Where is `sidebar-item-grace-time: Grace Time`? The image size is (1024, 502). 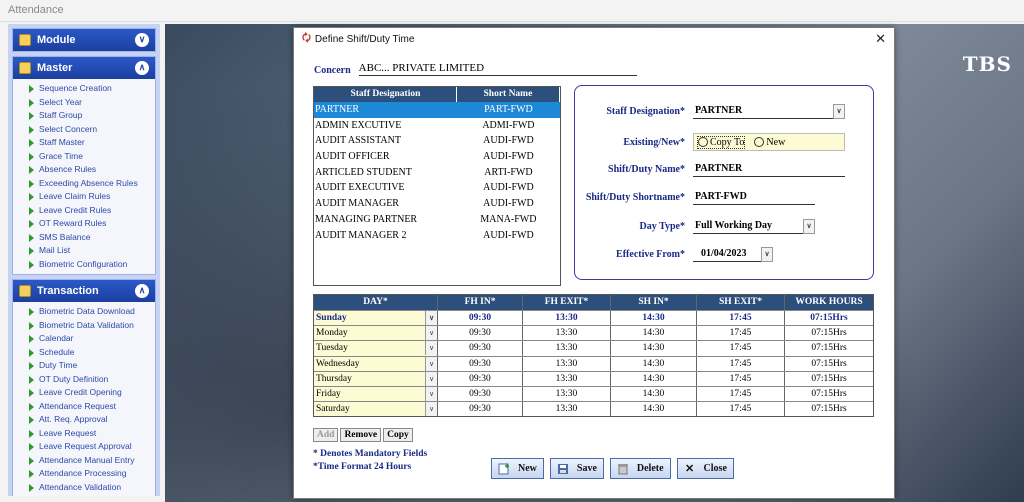
sidebar-item-grace-time: Grace Time is located at coordinates (92, 157).